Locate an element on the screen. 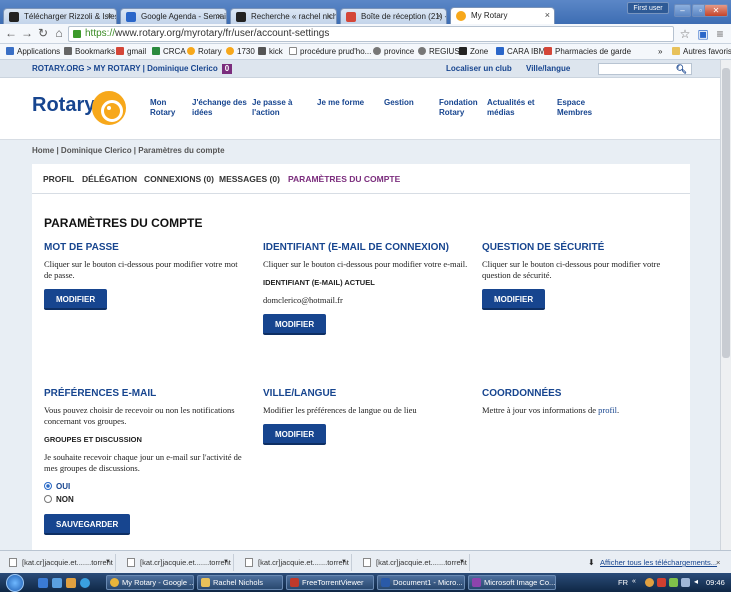  site-search-input: 🔍︎ is located at coordinates (645, 69).